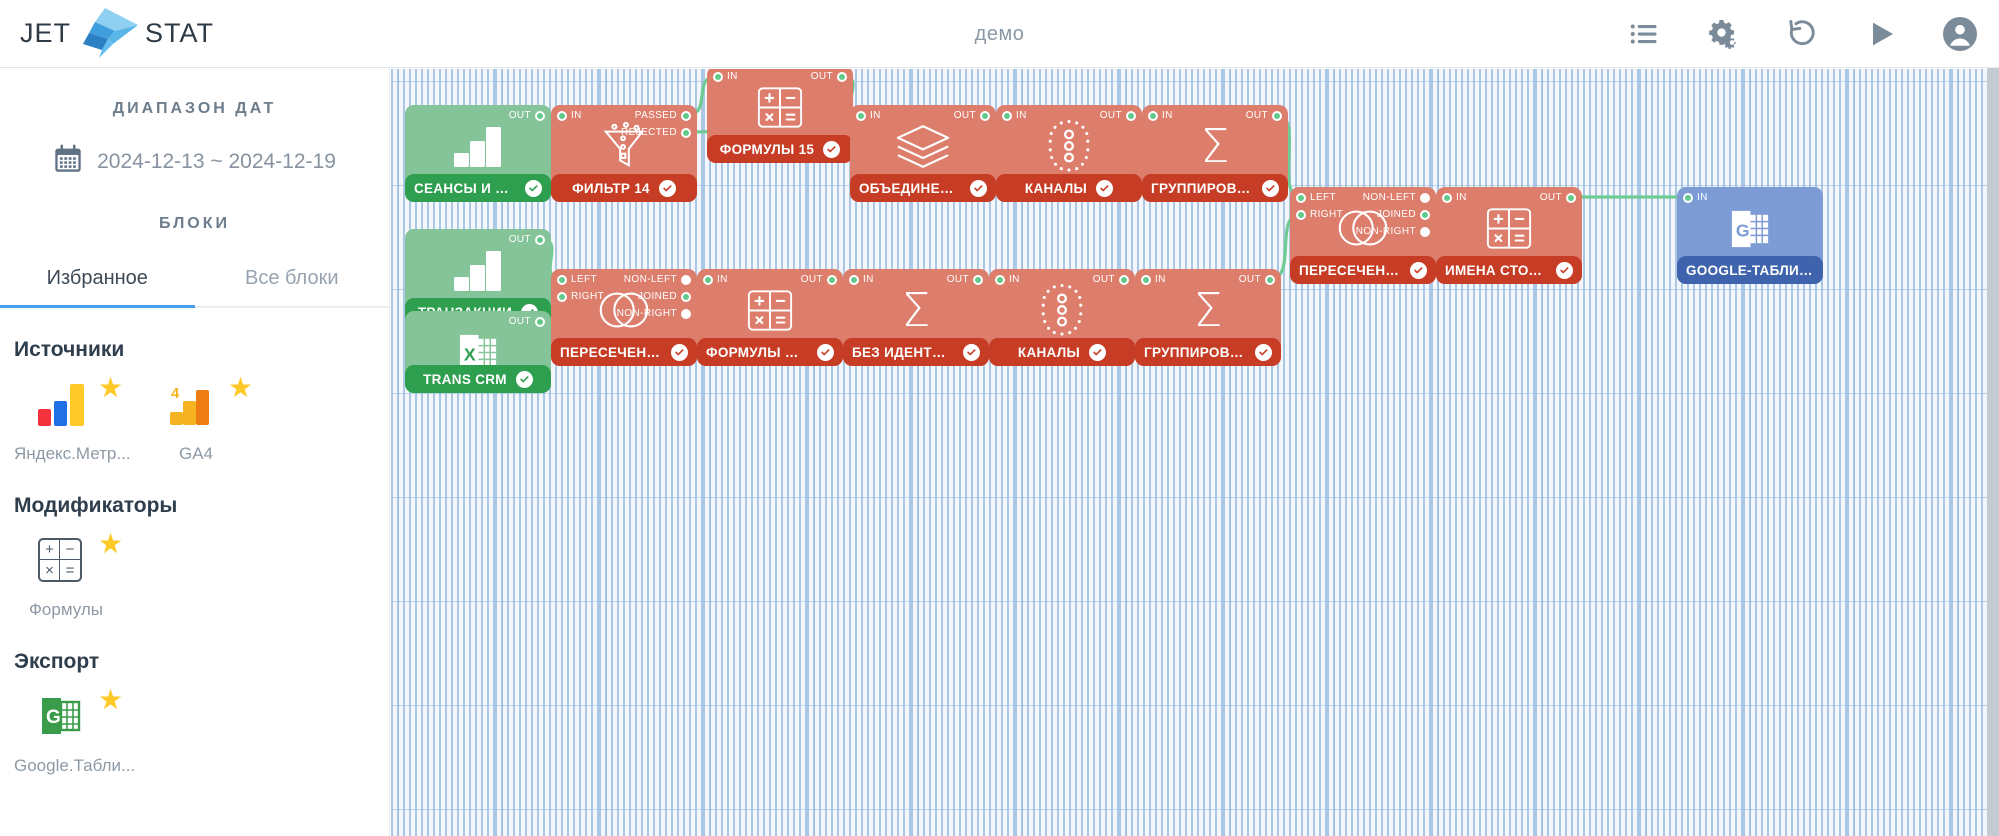 The image size is (1999, 836). I want to click on category-items-sources: ★ Яндекс.Метр... 4 ★ GA4, so click(194, 419).